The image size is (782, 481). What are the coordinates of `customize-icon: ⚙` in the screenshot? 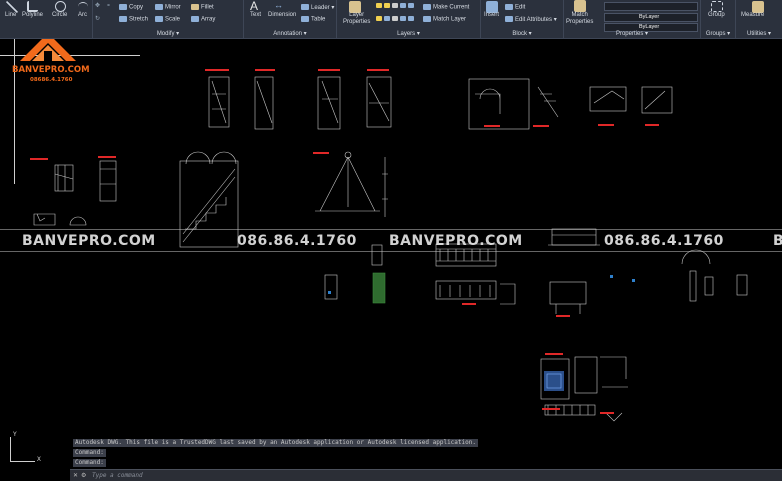 It's located at (83, 475).